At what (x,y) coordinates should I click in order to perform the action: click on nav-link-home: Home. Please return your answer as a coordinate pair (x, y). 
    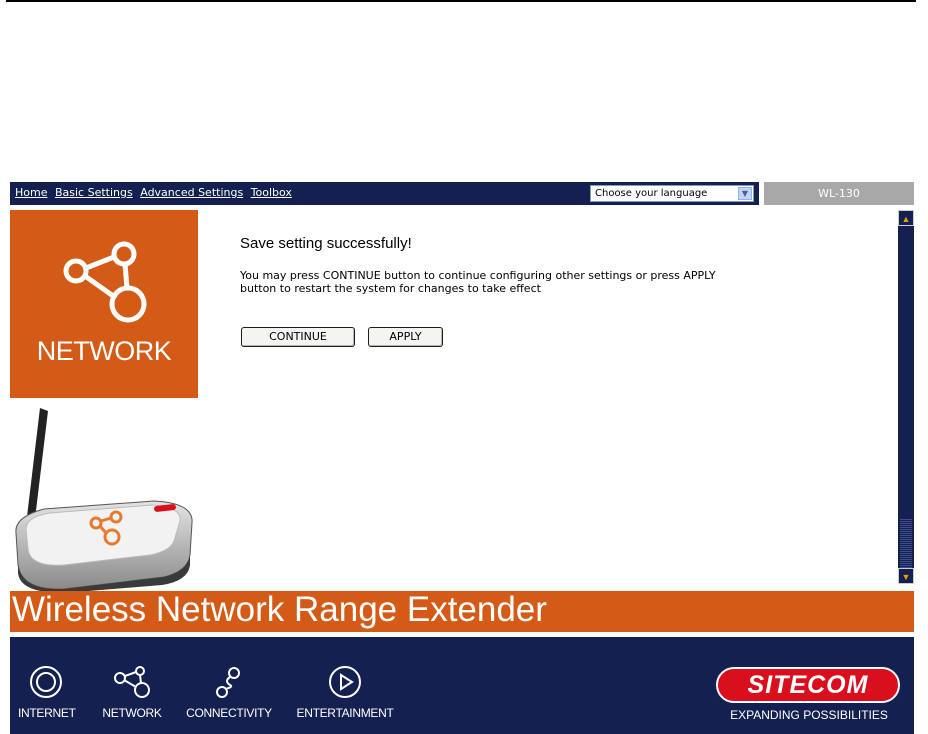
    Looking at the image, I should click on (31, 192).